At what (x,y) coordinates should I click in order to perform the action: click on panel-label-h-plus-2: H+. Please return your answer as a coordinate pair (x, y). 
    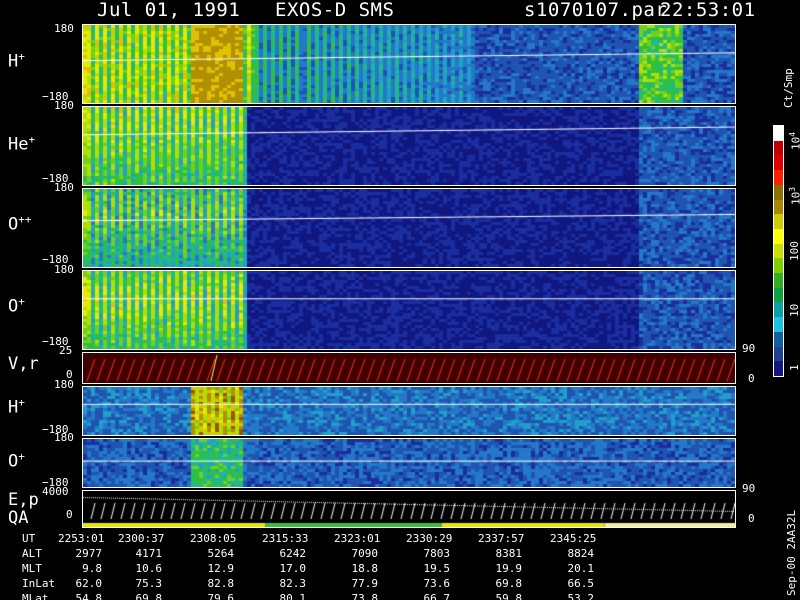
    Looking at the image, I should click on (16, 407).